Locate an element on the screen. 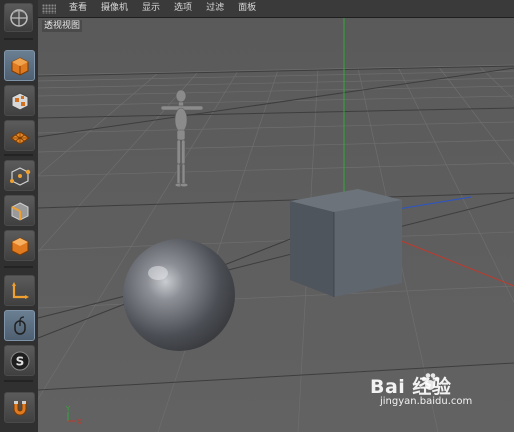  axis-mode-icon is located at coordinates (20, 290).